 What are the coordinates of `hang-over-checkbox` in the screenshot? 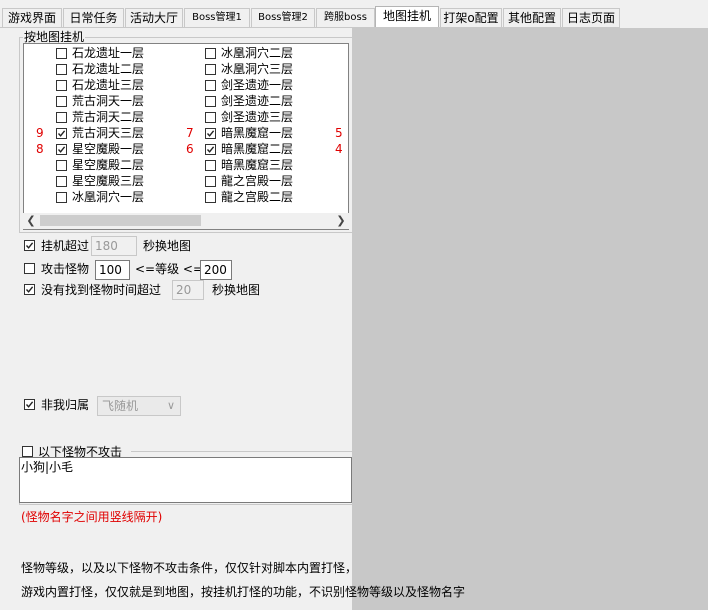 It's located at (29, 245).